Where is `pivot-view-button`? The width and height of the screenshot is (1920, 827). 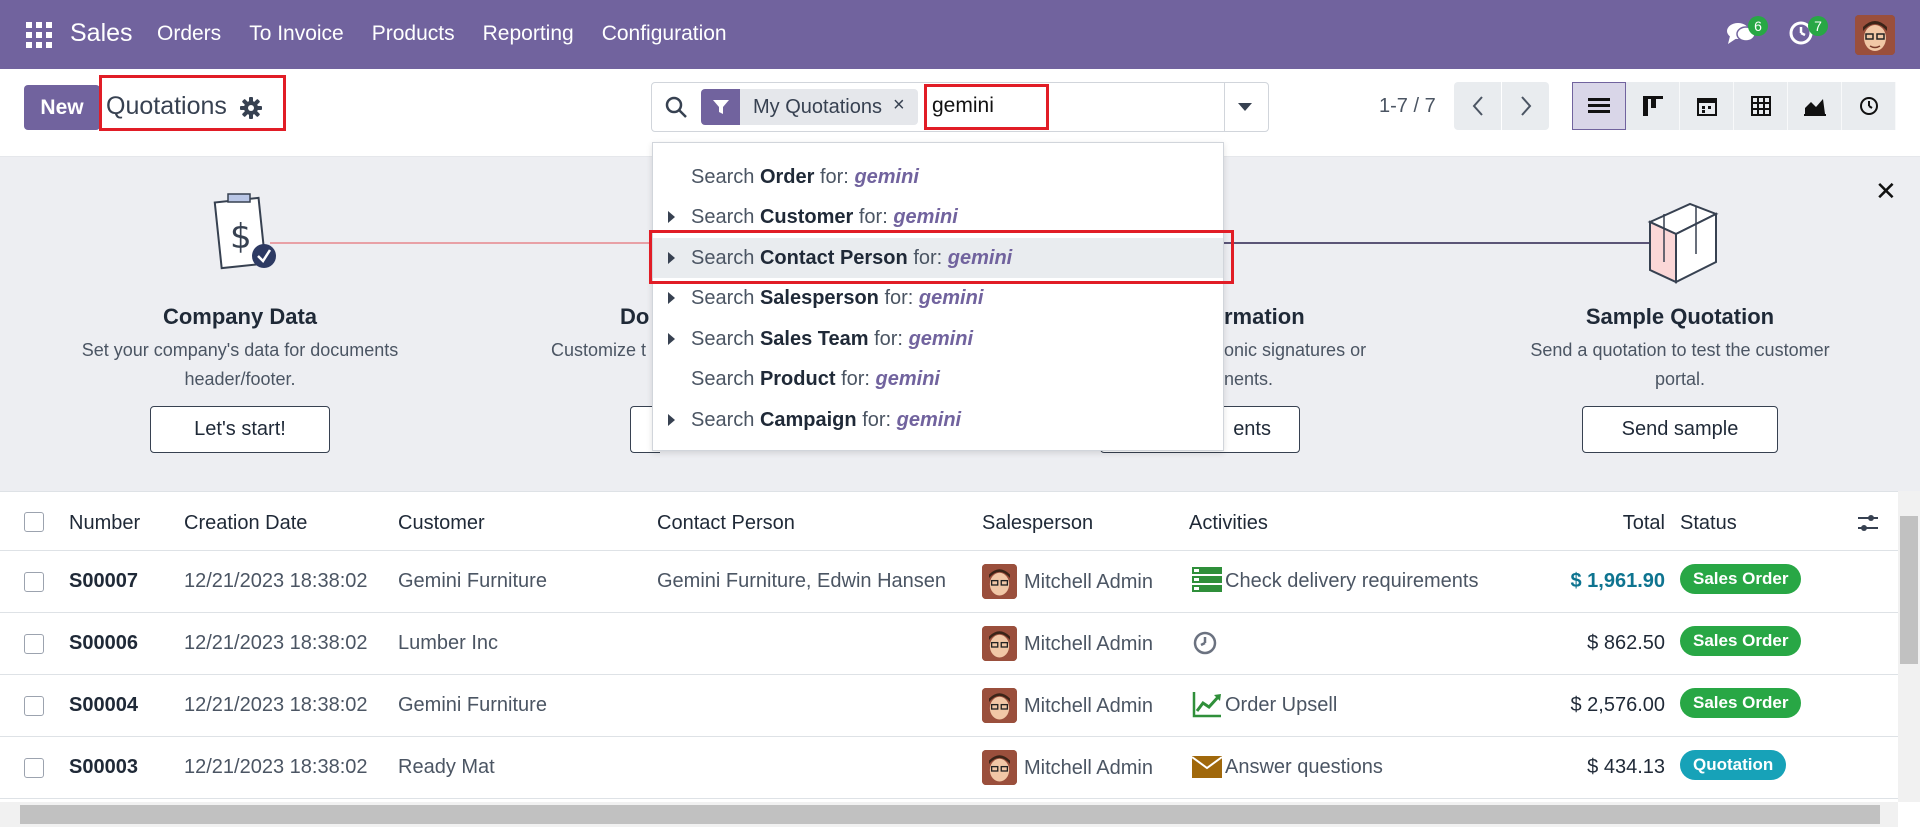
pivot-view-button is located at coordinates (1761, 106).